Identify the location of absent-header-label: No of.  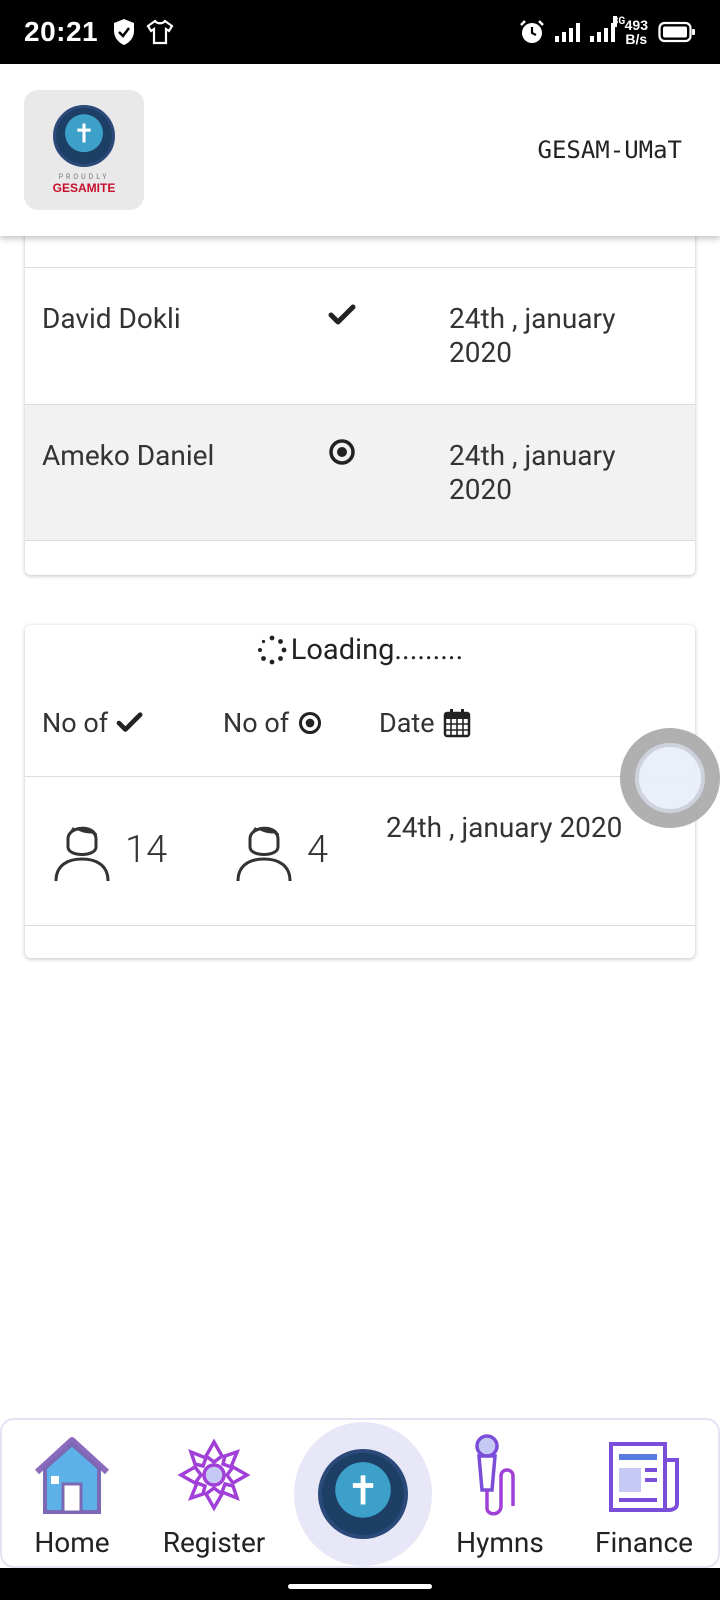
(256, 723).